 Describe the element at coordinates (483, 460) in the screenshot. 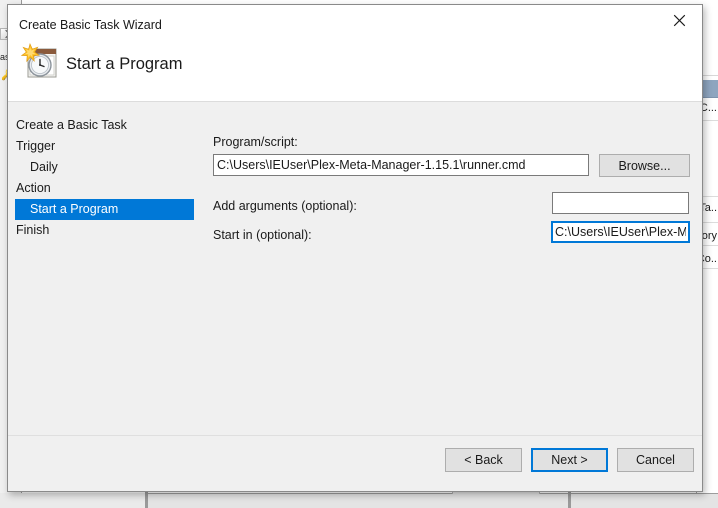

I see `back-button: < Back` at that location.